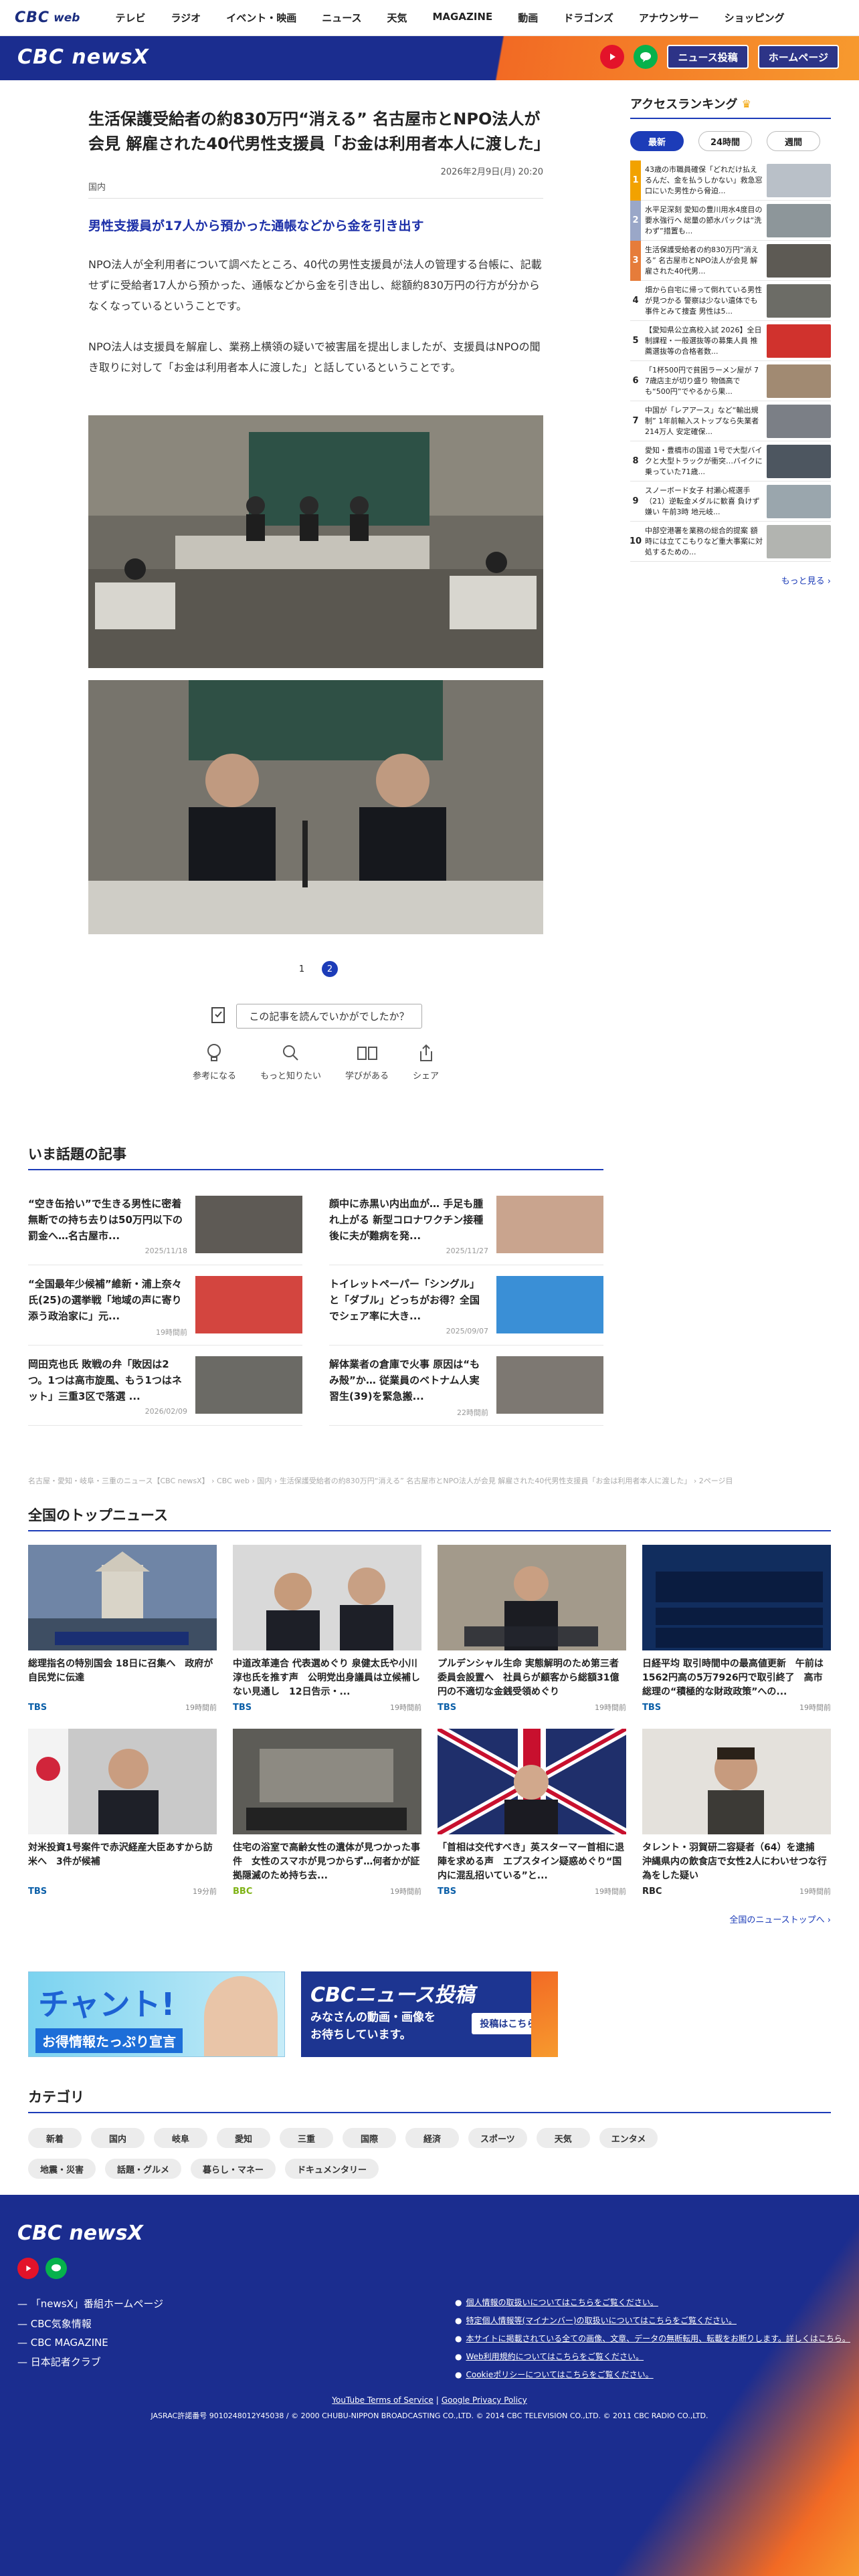 This screenshot has width=859, height=2576. Describe the element at coordinates (563, 2138) in the screenshot. I see `category-chip: 天気` at that location.